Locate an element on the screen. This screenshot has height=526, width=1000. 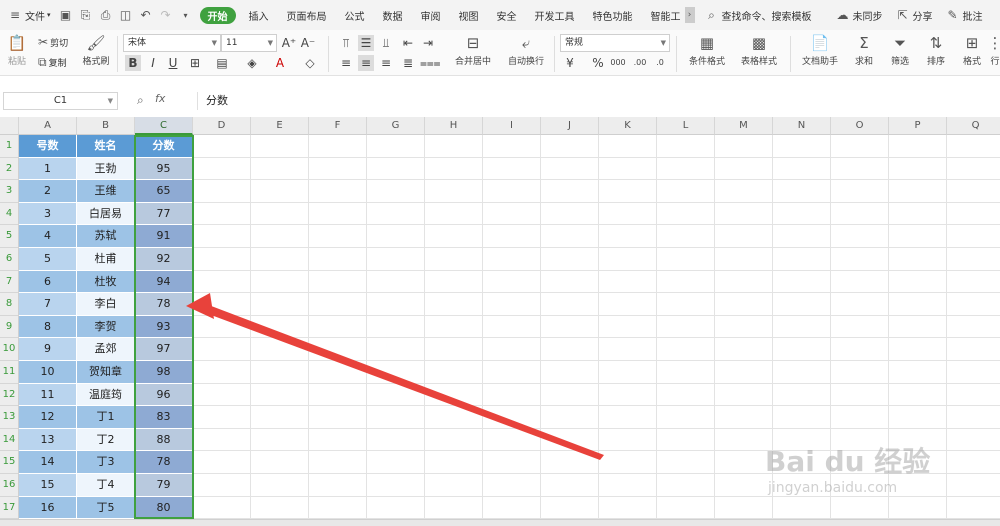
cell-A4: 3 is located at coordinates (48, 214).